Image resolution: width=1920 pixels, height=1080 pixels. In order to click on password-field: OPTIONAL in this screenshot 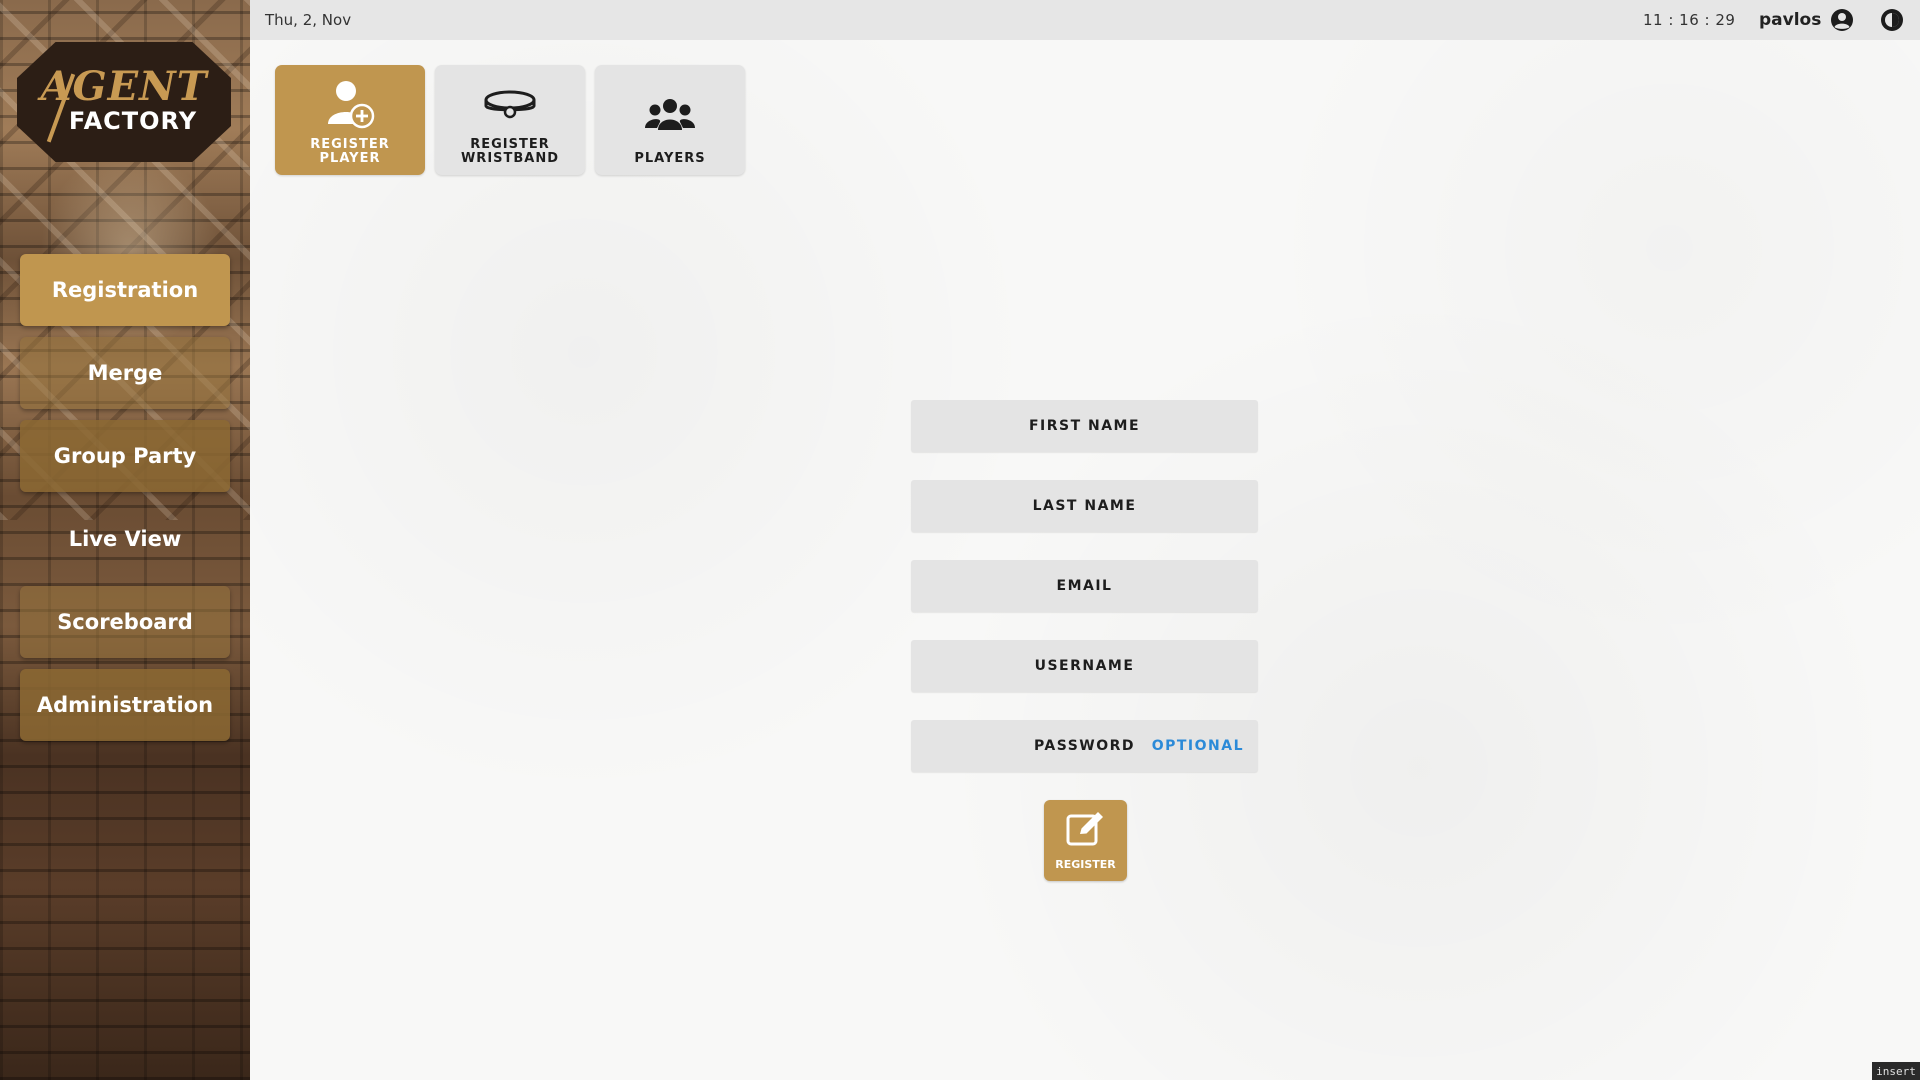, I will do `click(1084, 746)`.